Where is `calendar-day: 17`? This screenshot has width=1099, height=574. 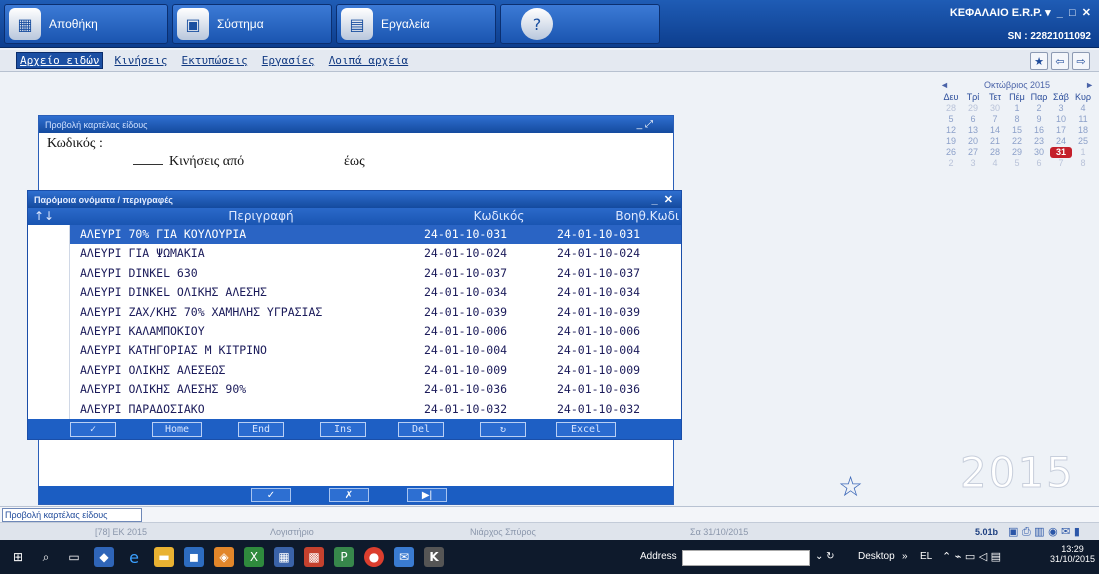 calendar-day: 17 is located at coordinates (1061, 130).